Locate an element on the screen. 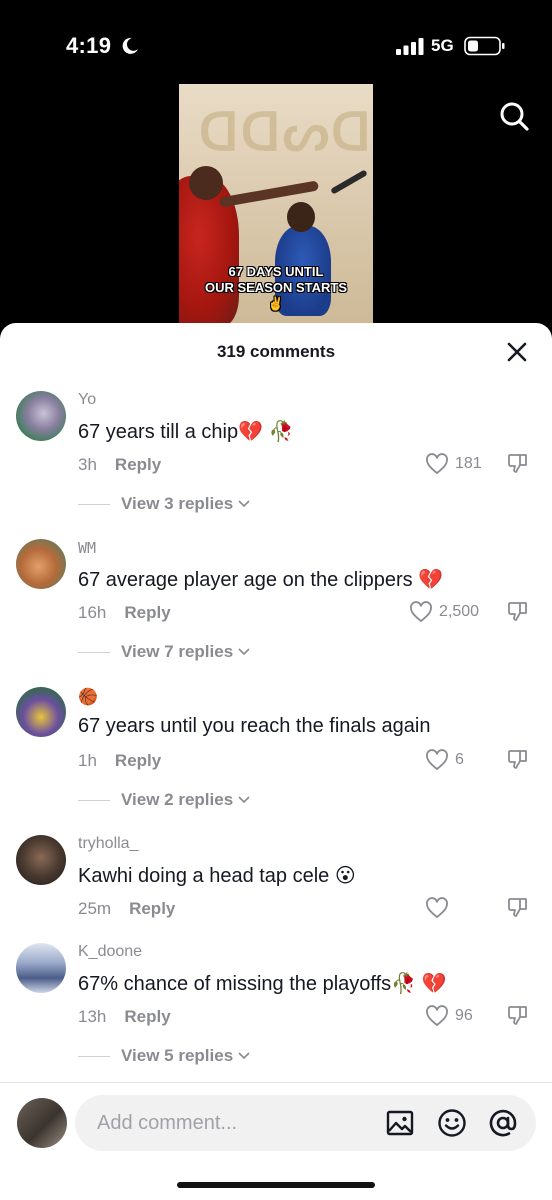 This screenshot has height=1200, width=552. comment-meta: 13h Reply is located at coordinates (124, 1017).